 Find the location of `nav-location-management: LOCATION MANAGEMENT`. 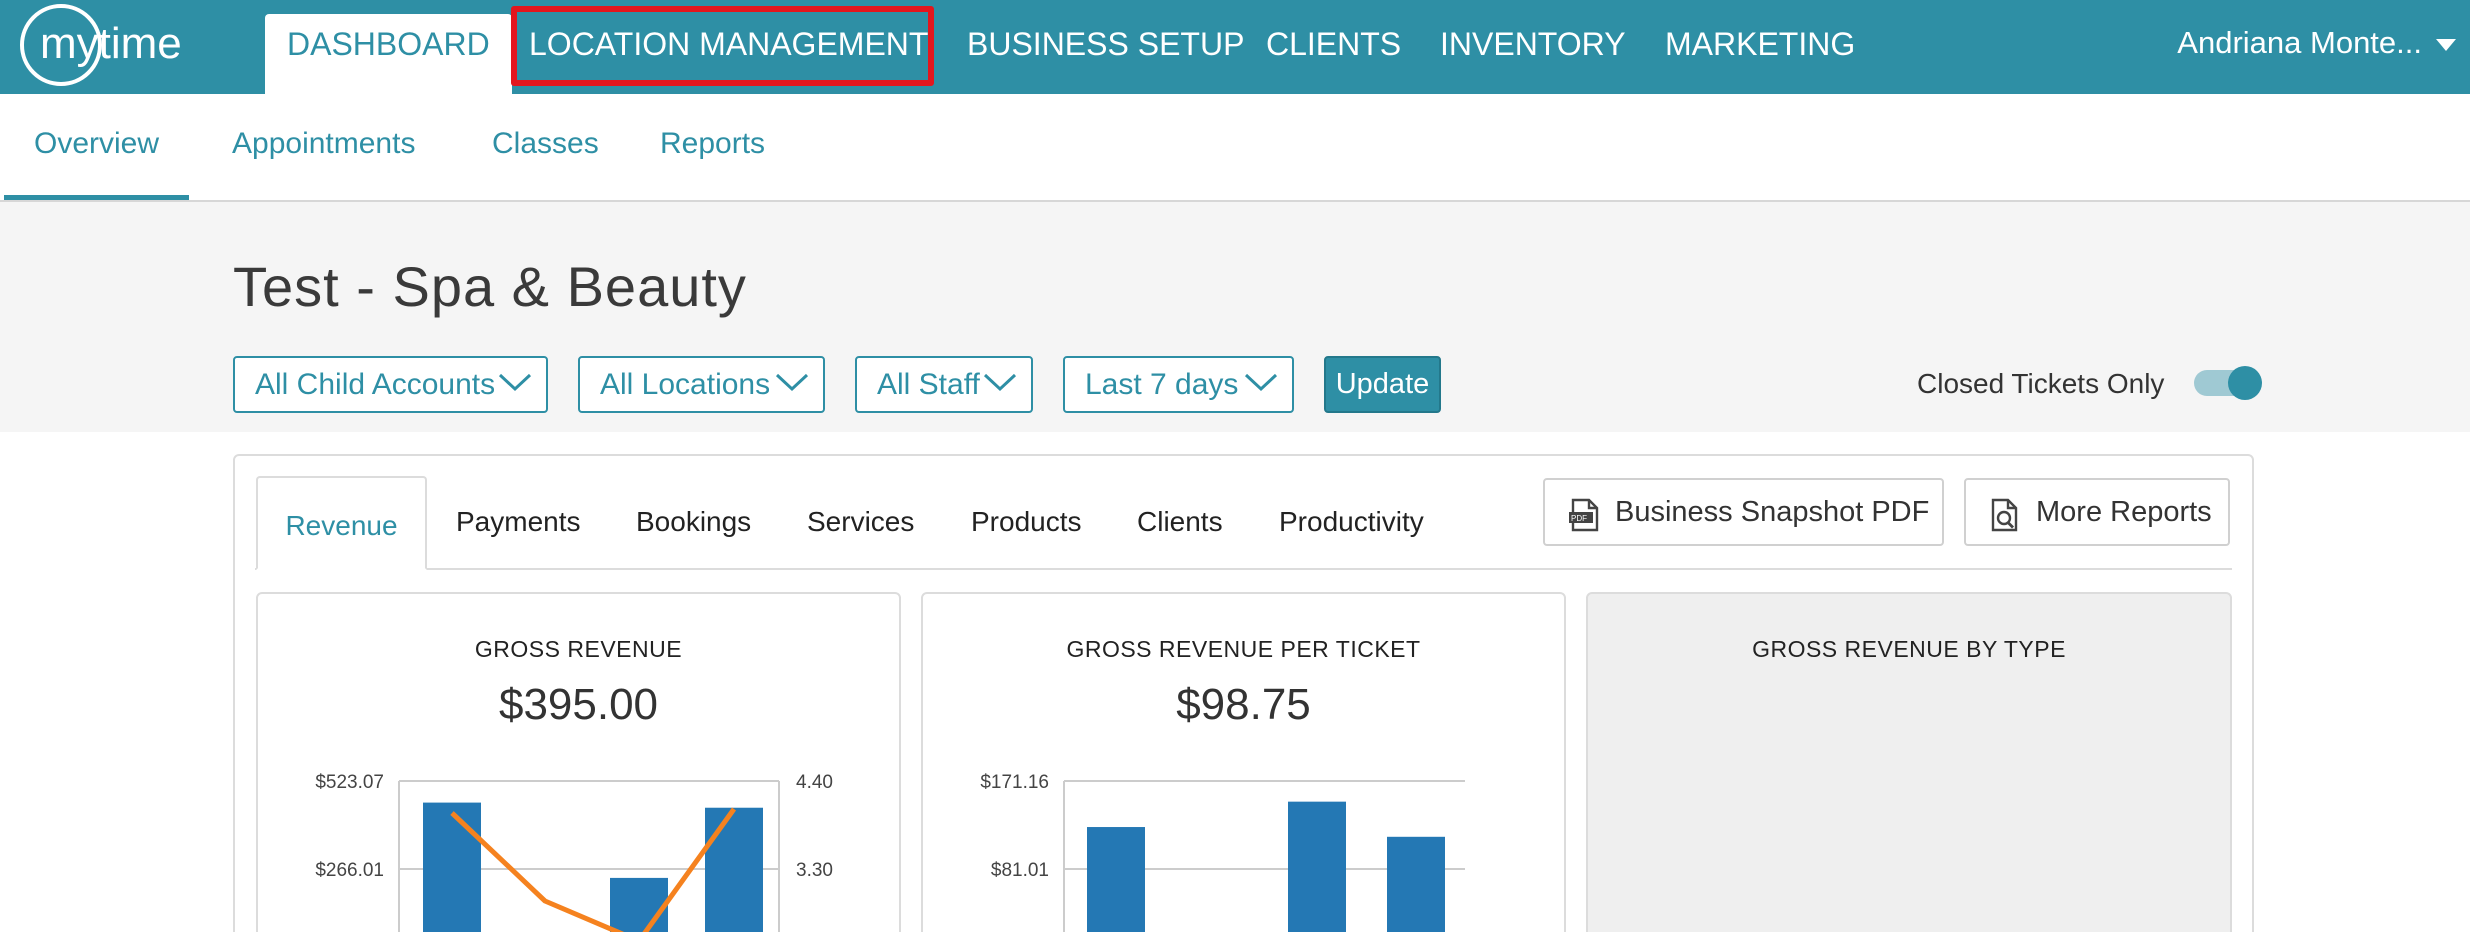

nav-location-management: LOCATION MANAGEMENT is located at coordinates (728, 47).